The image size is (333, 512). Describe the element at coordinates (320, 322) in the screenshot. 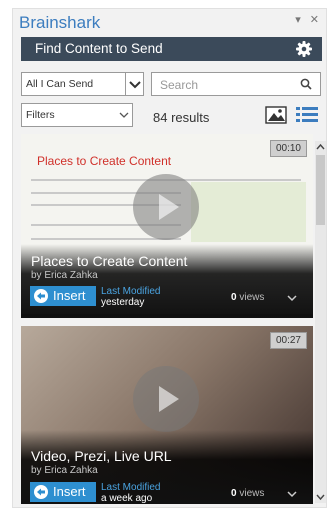

I see `scrollbar` at that location.